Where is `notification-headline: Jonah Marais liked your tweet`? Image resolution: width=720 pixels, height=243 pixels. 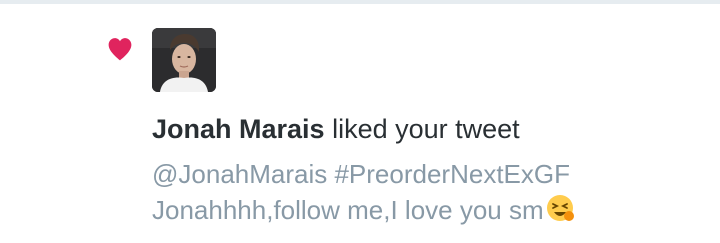 notification-headline: Jonah Marais liked your tweet is located at coordinates (336, 129).